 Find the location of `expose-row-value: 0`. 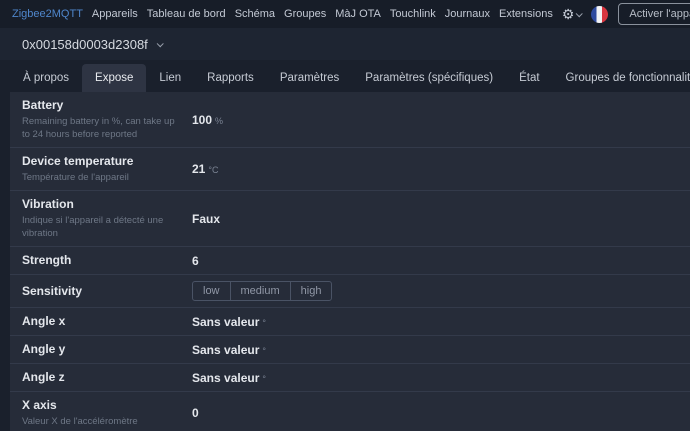

expose-row-value: 0 is located at coordinates (195, 413).